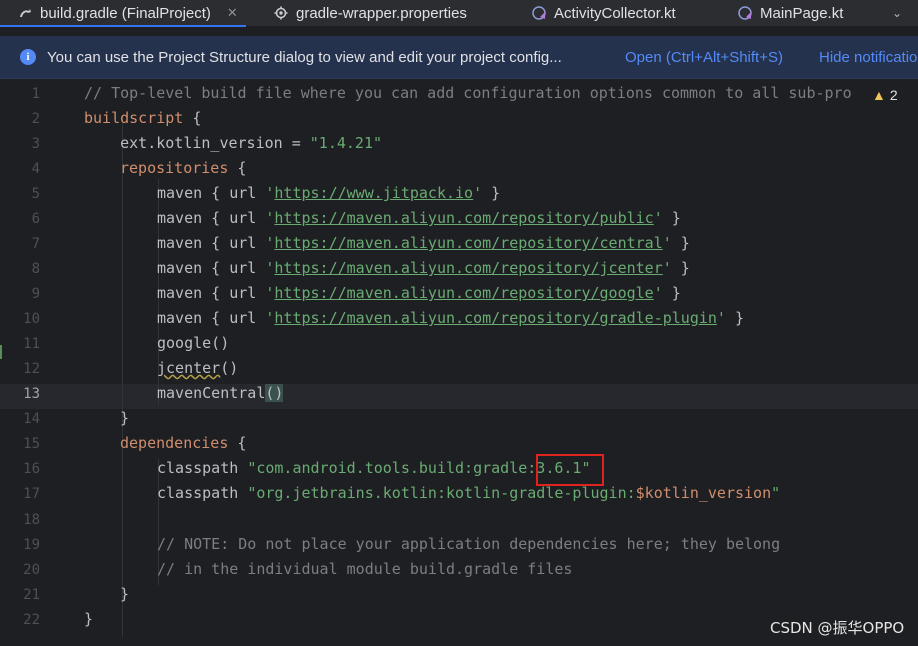  I want to click on code-line-15: dependencies {, so click(183, 443).